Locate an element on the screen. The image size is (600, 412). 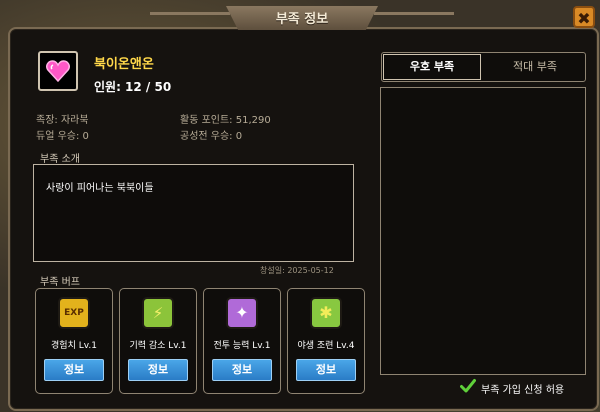
sparkle-icon: ✦ is located at coordinates (242, 313).